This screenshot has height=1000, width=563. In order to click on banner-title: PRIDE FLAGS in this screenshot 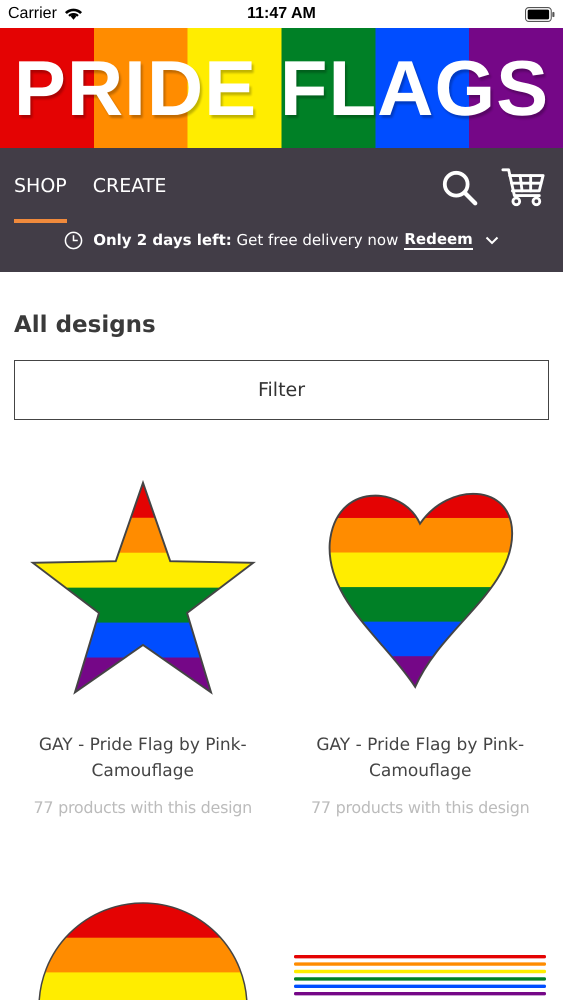, I will do `click(282, 88)`.